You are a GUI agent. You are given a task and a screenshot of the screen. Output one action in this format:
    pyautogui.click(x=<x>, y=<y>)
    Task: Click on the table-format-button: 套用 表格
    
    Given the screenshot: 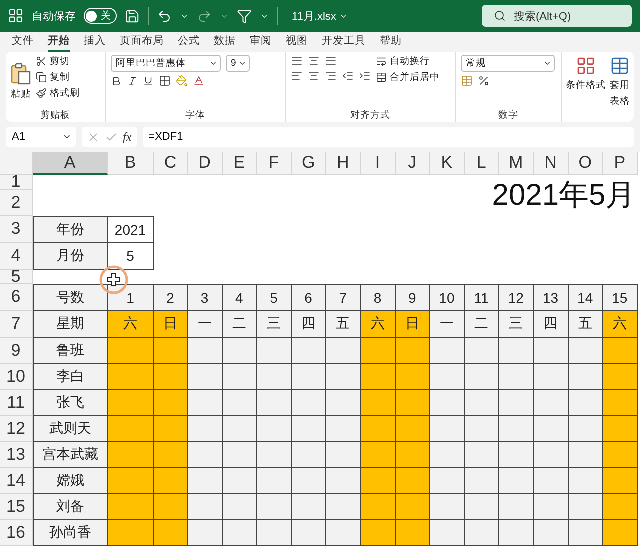 What is the action you would take?
    pyautogui.click(x=620, y=82)
    